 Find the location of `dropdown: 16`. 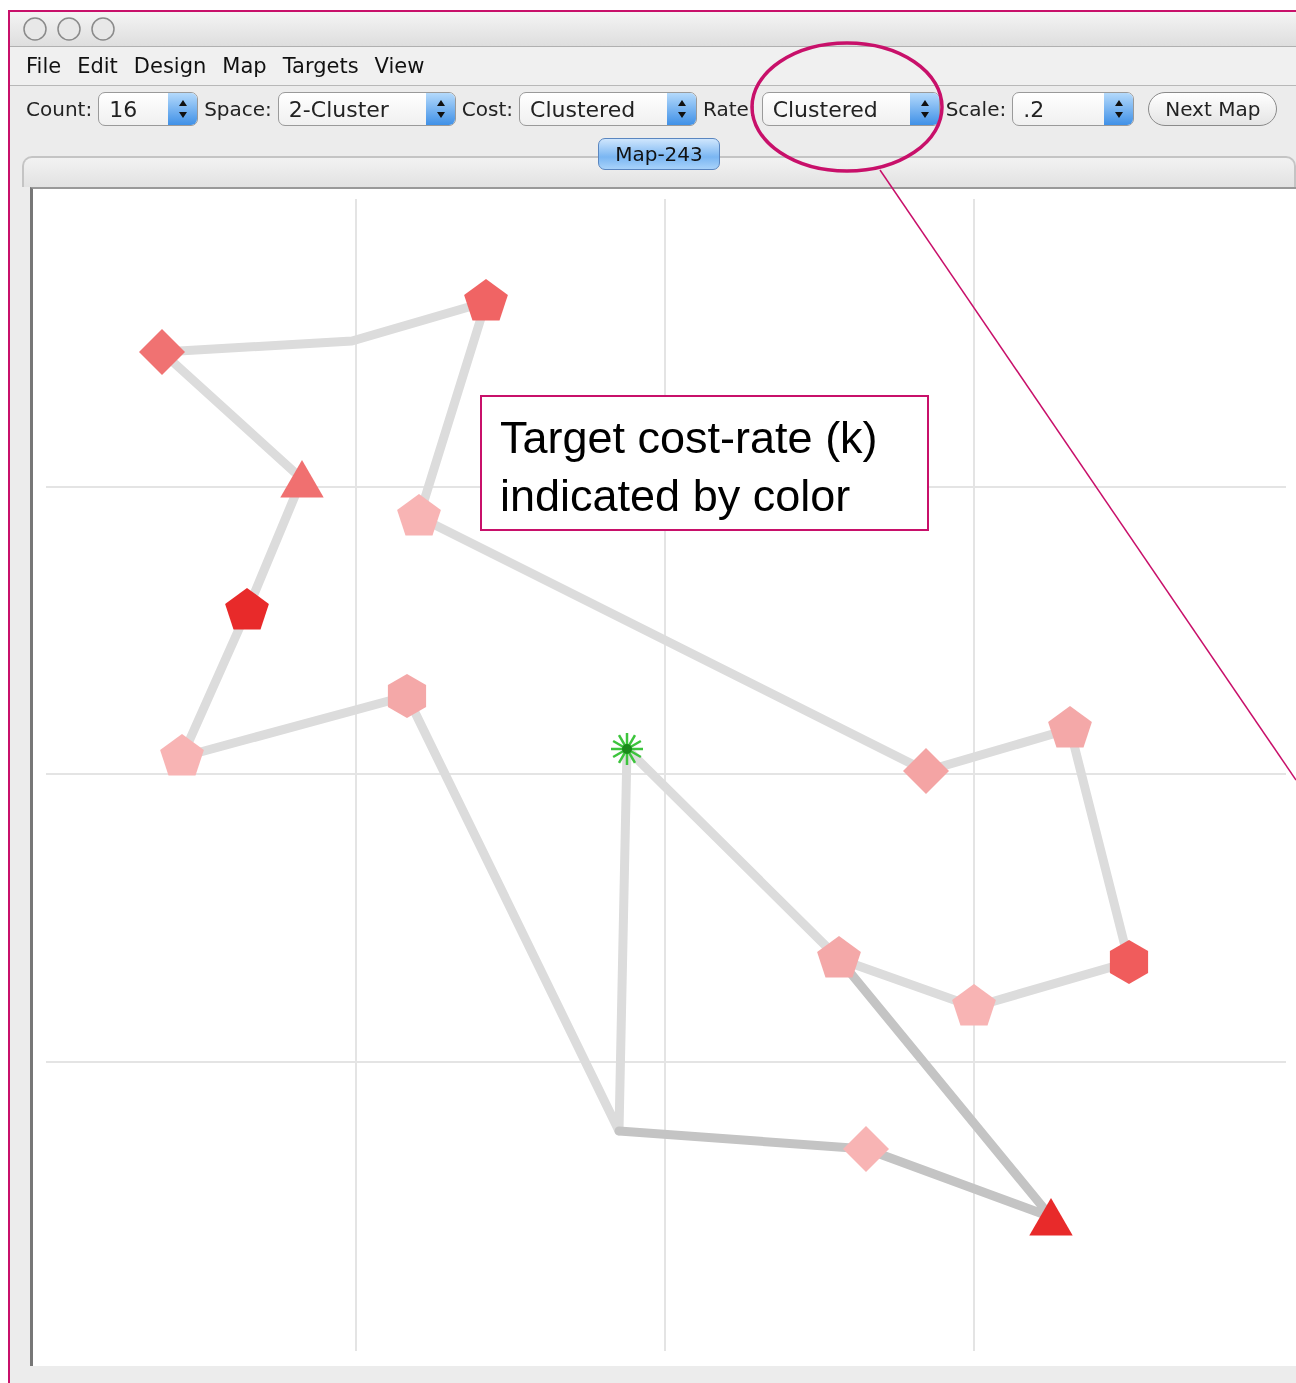

dropdown: 16 is located at coordinates (148, 109).